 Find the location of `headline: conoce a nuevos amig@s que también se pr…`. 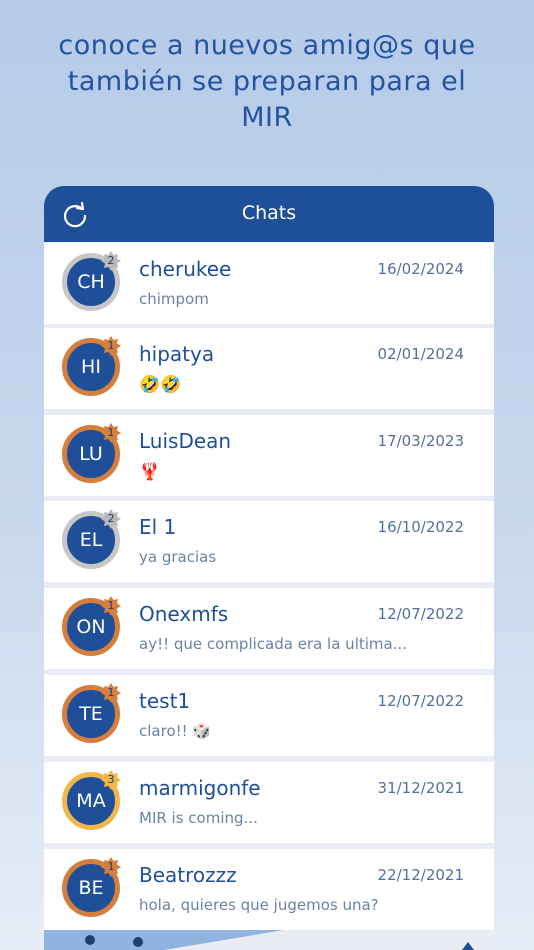

headline: conoce a nuevos amig@s que también se pr… is located at coordinates (267, 82).